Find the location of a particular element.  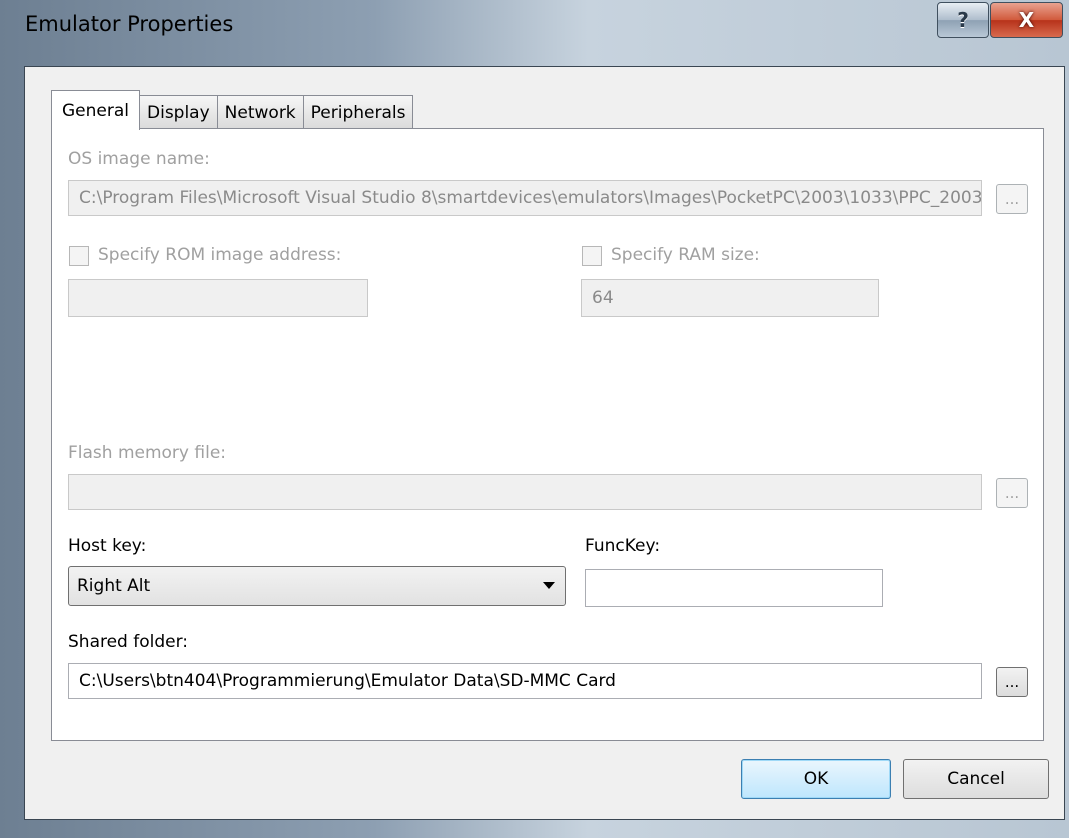

close-icon: X is located at coordinates (1026, 20).